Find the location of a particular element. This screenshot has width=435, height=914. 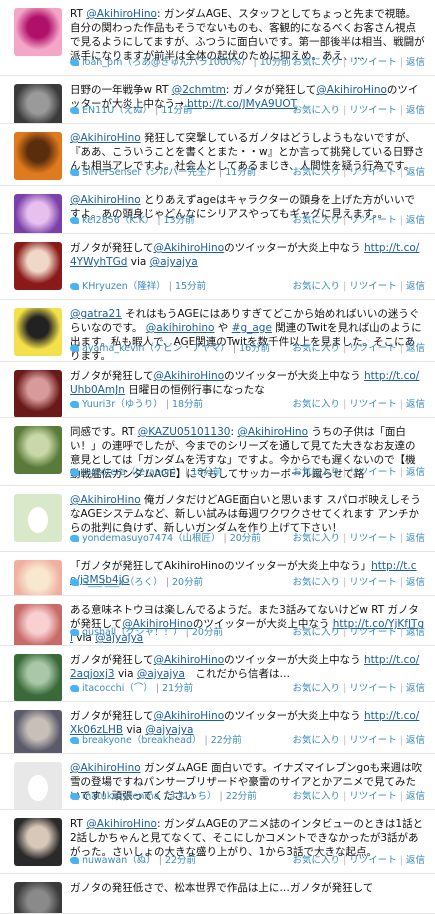

hashtag-link: #g_age is located at coordinates (252, 328).